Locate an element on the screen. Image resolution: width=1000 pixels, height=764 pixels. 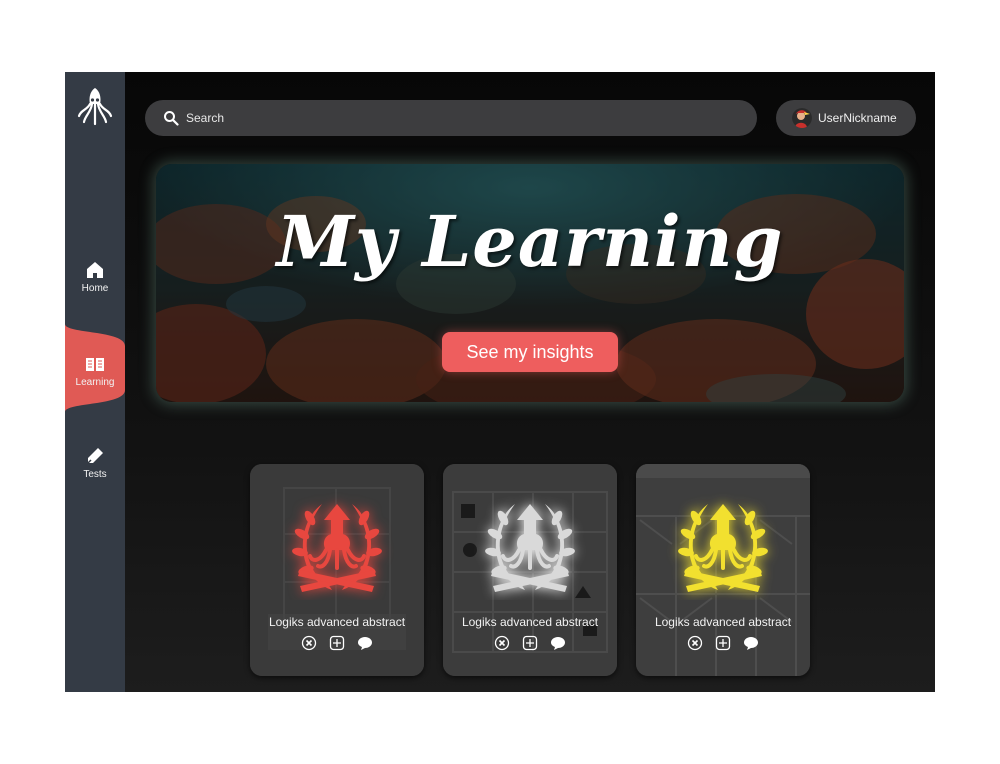
avatar is located at coordinates (802, 118).